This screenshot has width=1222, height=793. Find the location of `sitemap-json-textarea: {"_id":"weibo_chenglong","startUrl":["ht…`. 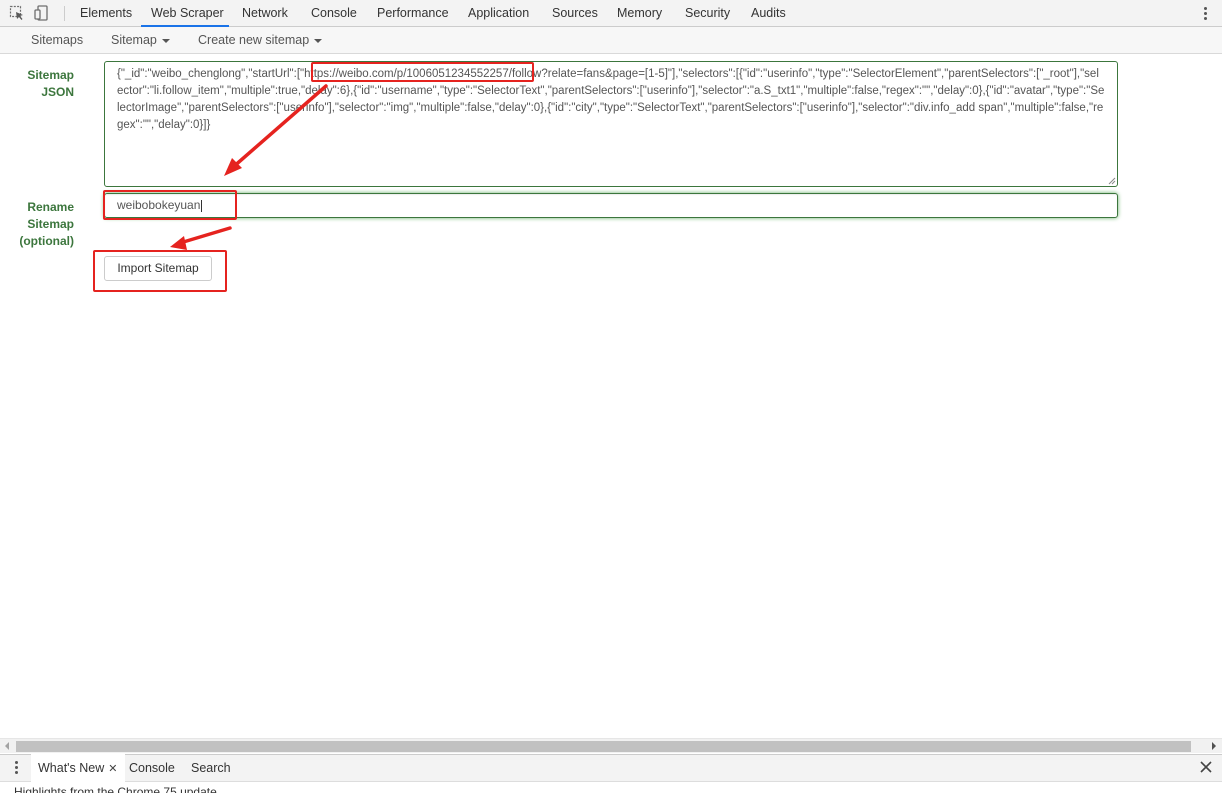

sitemap-json-textarea: {"_id":"weibo_chenglong","startUrl":["ht… is located at coordinates (611, 124).